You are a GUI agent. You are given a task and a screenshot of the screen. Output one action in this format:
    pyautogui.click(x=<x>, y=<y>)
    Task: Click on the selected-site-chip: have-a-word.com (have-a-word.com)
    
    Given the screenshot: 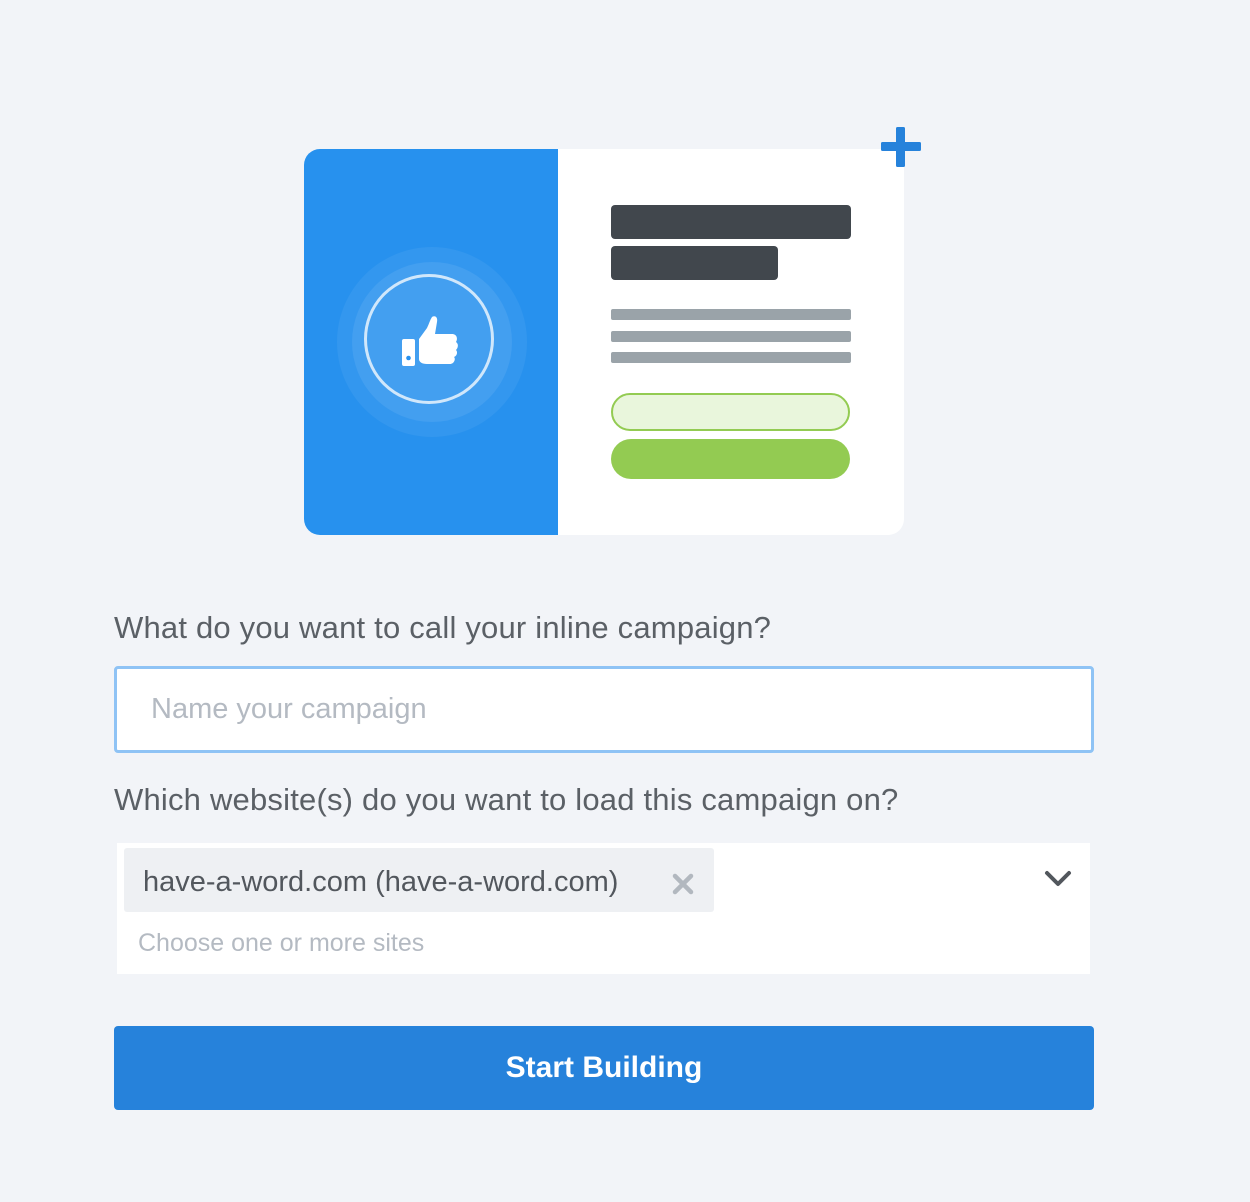 What is the action you would take?
    pyautogui.click(x=419, y=880)
    